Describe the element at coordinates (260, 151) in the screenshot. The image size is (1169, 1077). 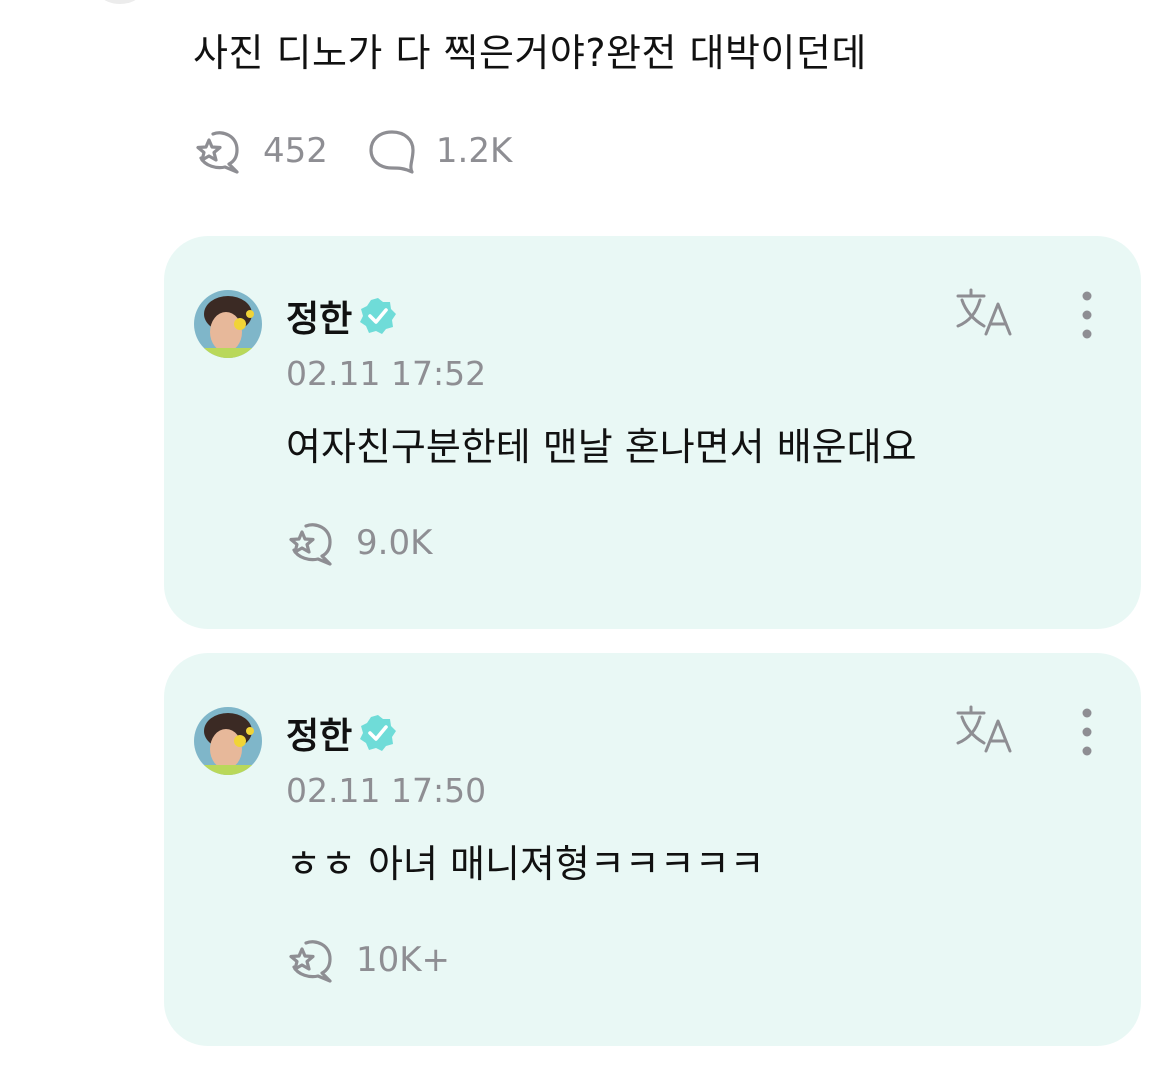
I see `like-button: 452` at that location.